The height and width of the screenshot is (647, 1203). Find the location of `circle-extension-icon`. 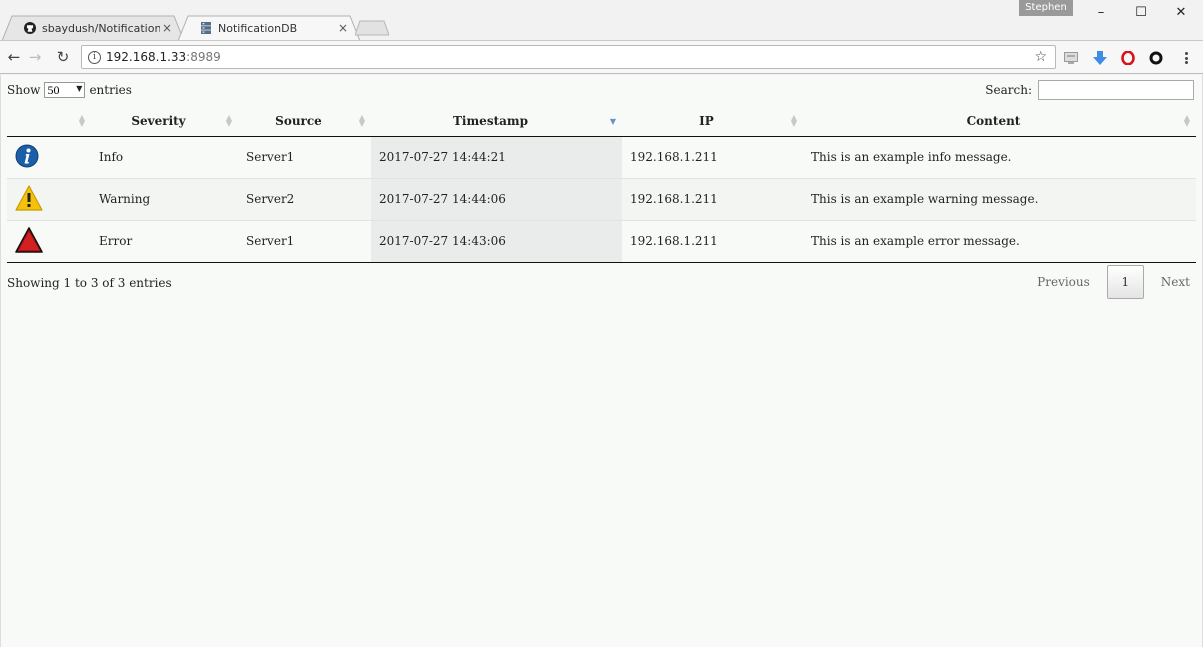

circle-extension-icon is located at coordinates (1156, 58).